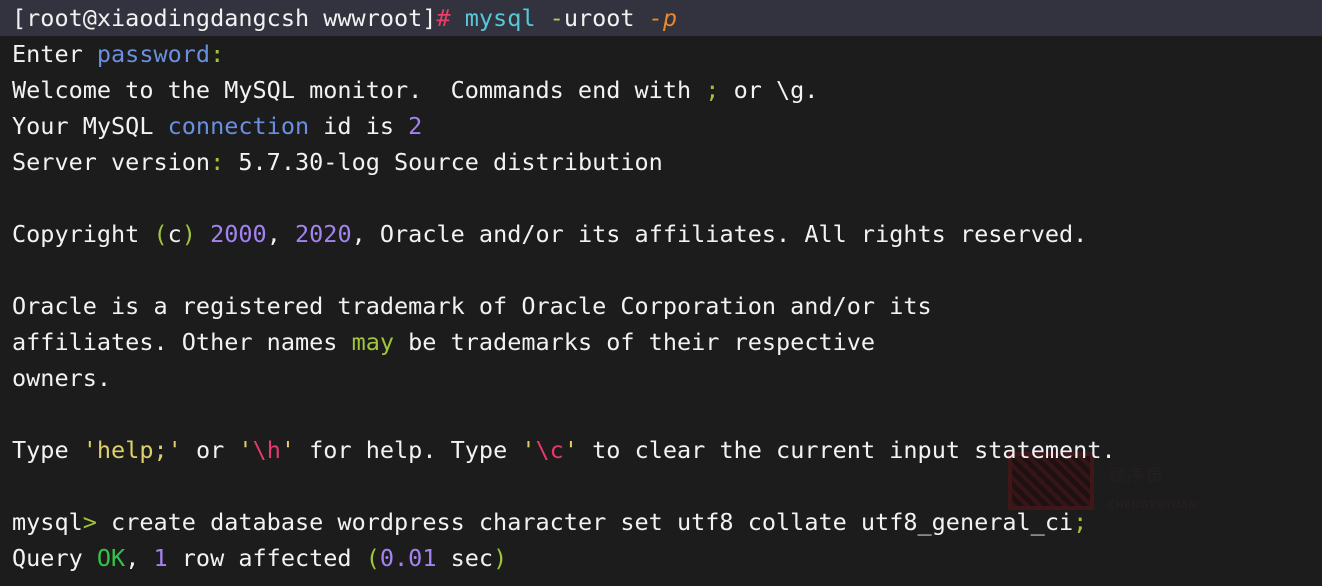 This screenshot has width=1322, height=586. What do you see at coordinates (769, 90) in the screenshot?
I see `welcome-text-part2: or \g.` at bounding box center [769, 90].